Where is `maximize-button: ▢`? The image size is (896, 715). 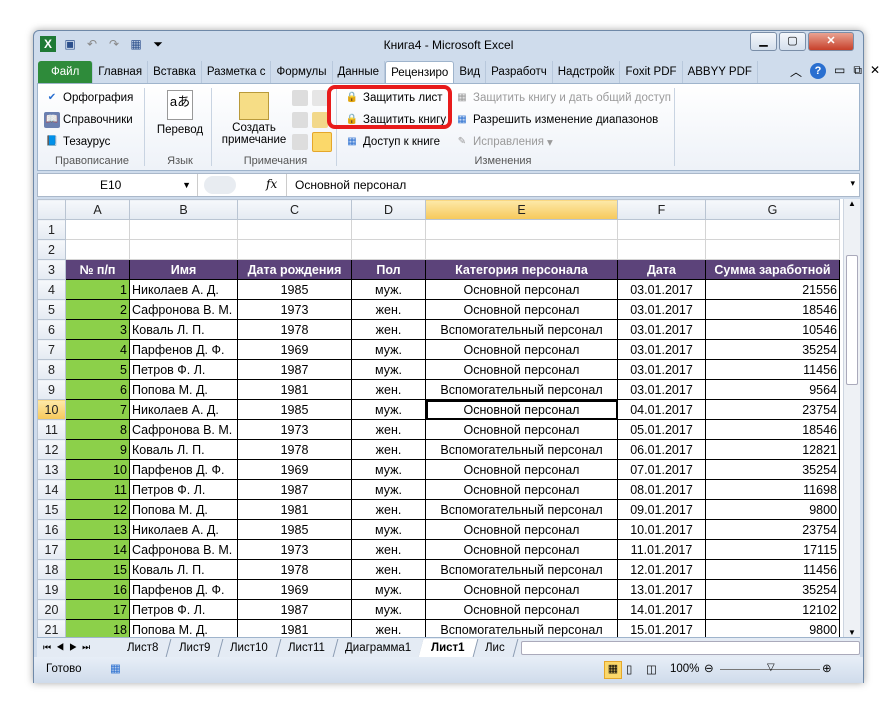
maximize-button: ▢ is located at coordinates (792, 41).